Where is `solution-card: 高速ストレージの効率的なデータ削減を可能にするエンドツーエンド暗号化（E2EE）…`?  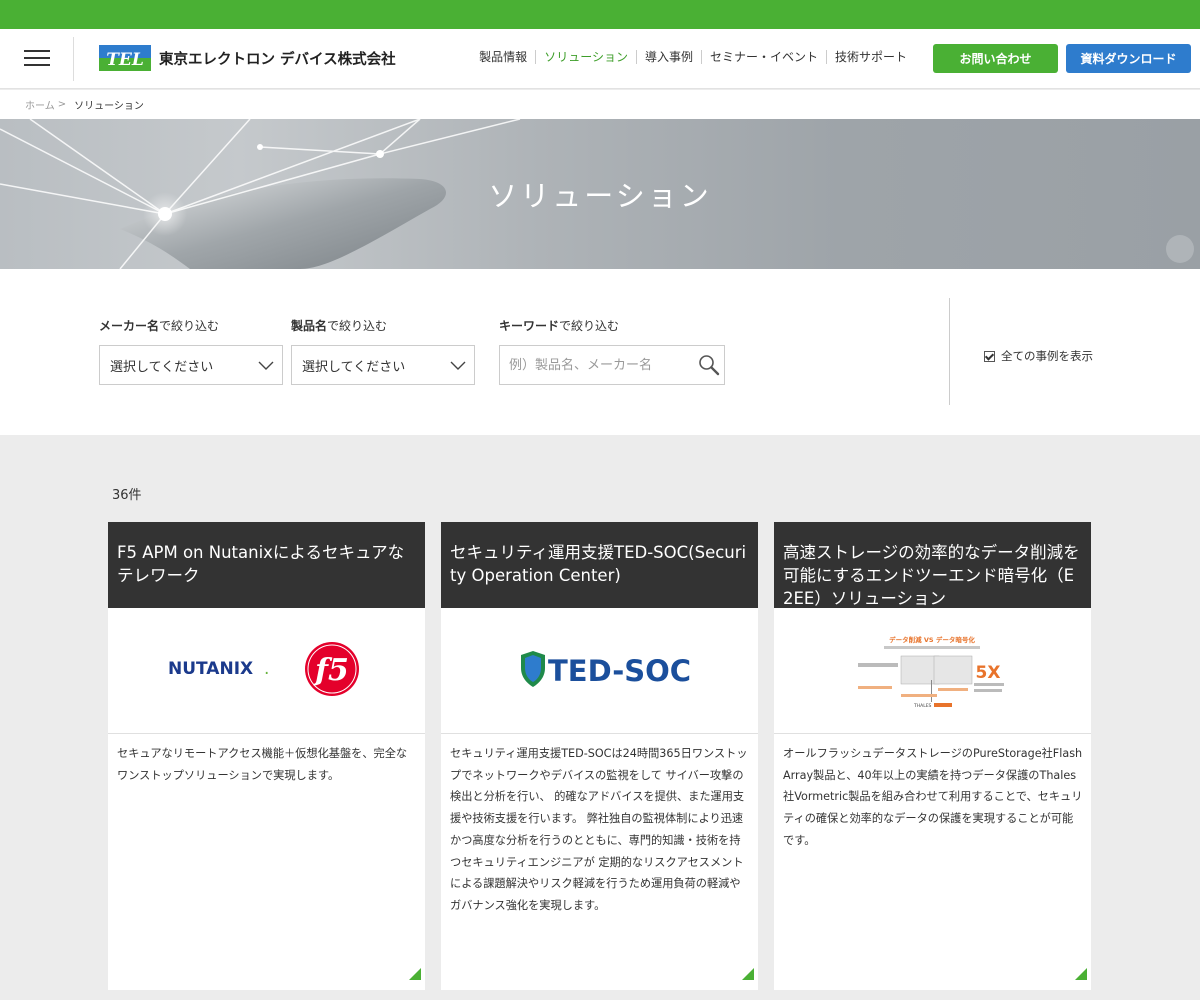 solution-card: 高速ストレージの効率的なデータ削減を可能にするエンドツーエンド暗号化（E2EE）… is located at coordinates (932, 756).